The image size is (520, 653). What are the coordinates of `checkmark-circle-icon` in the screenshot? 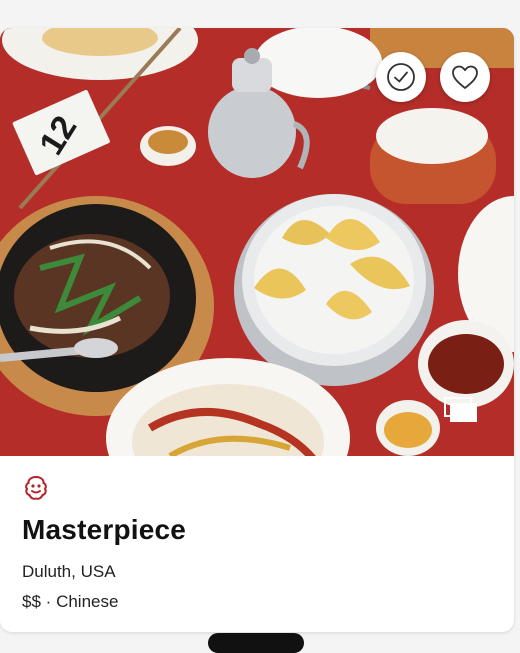 It's located at (401, 77).